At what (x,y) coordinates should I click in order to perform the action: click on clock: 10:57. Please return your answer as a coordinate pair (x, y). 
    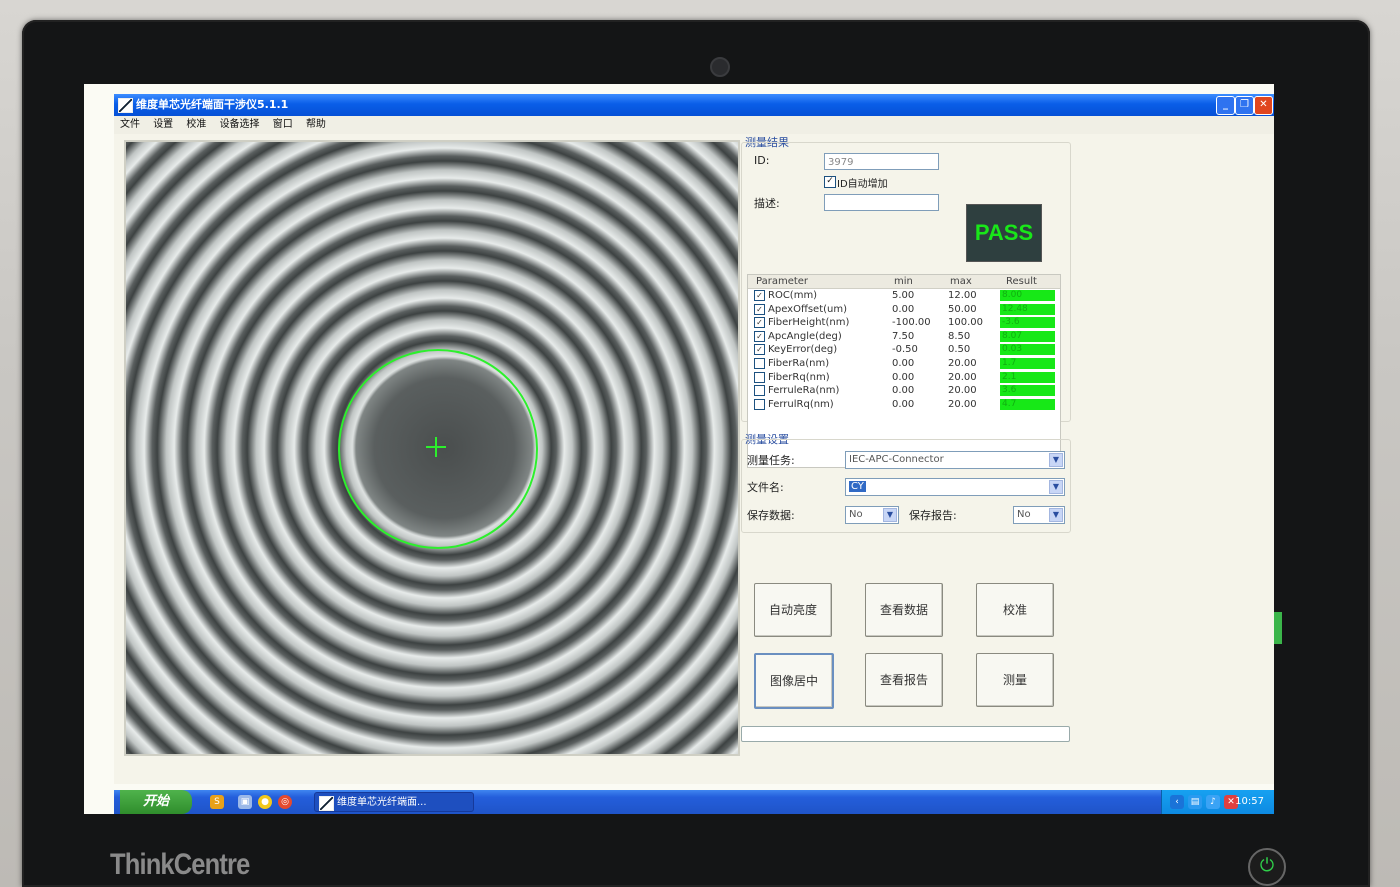
    Looking at the image, I should click on (1249, 801).